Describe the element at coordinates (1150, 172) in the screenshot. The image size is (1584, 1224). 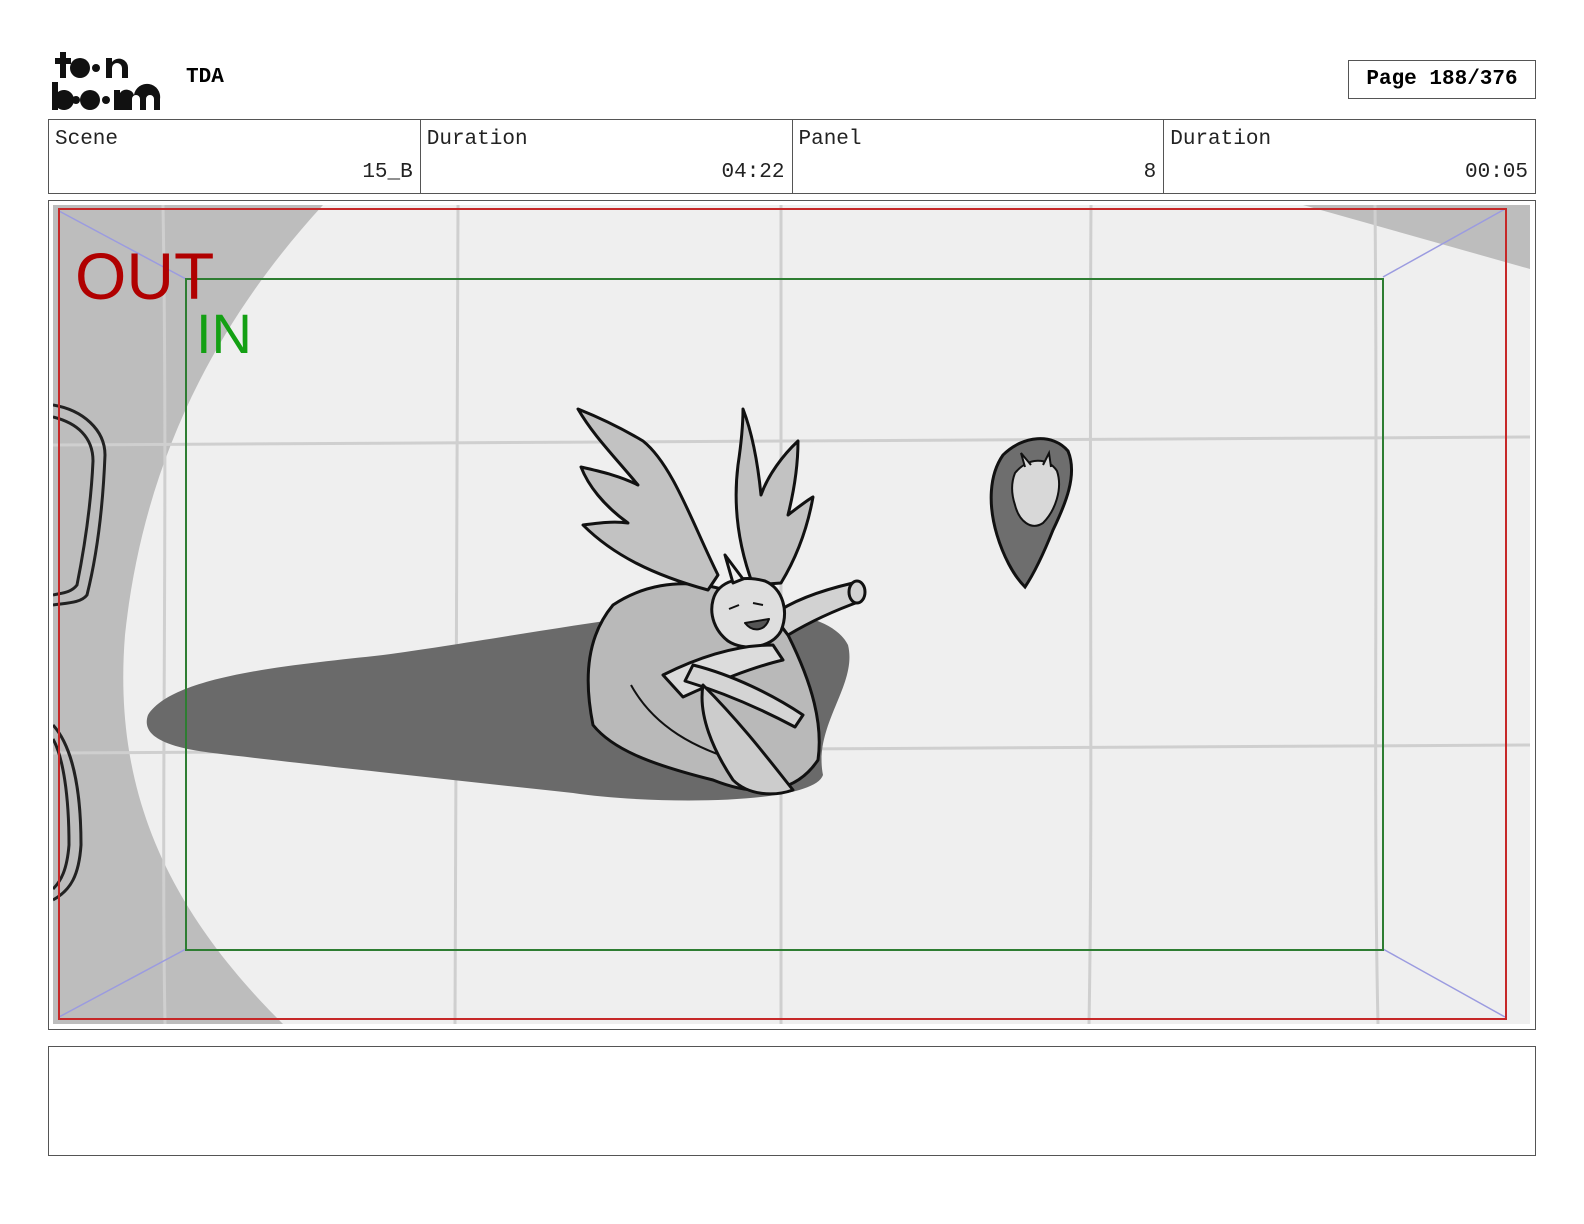
I see `panel-value: 8` at that location.